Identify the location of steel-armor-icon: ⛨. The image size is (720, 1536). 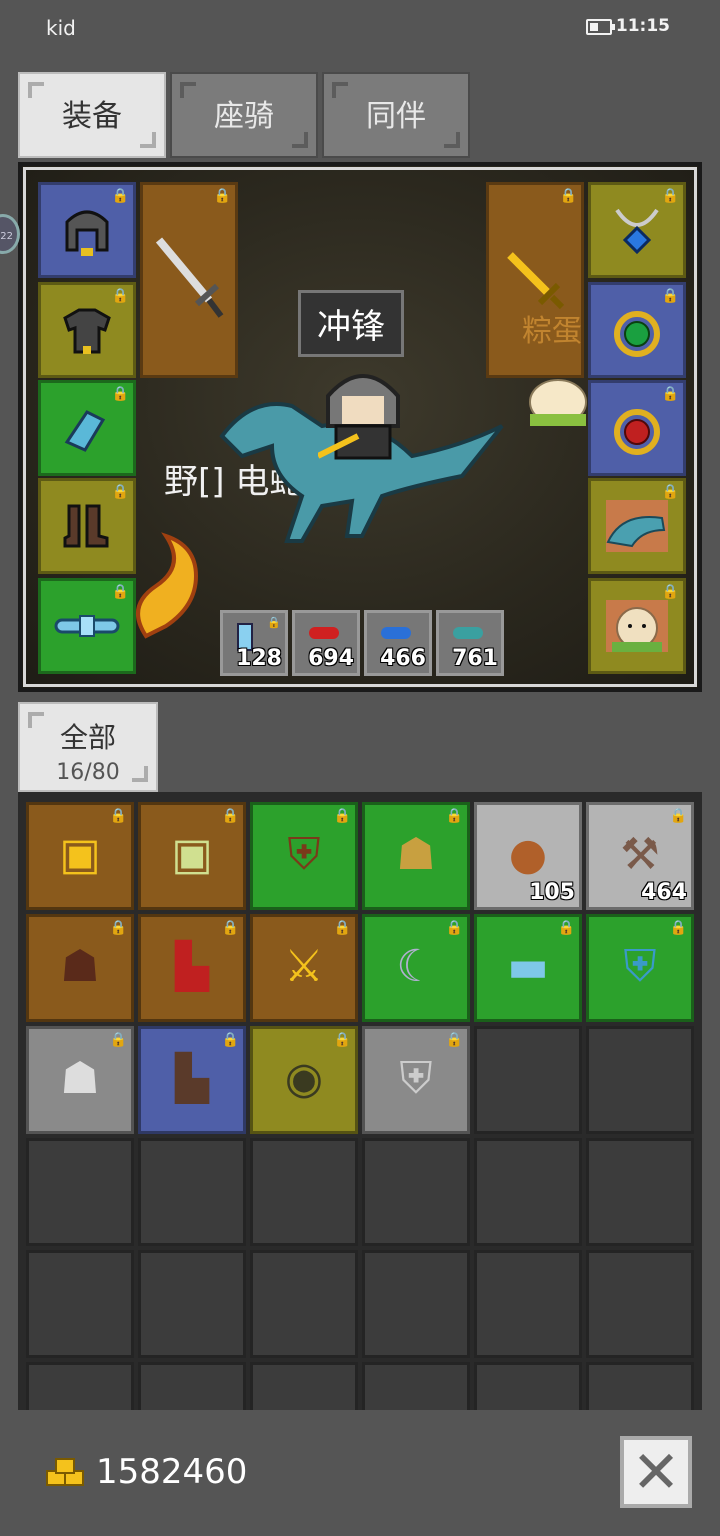
(416, 1078).